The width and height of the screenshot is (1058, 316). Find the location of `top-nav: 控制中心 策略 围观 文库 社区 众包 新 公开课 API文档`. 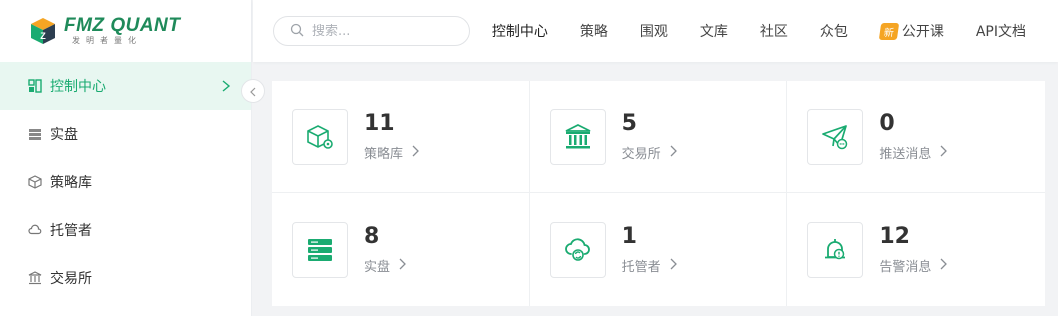

top-nav: 控制中心 策略 围观 文库 社区 众包 新 公开课 API文档 is located at coordinates (775, 31).